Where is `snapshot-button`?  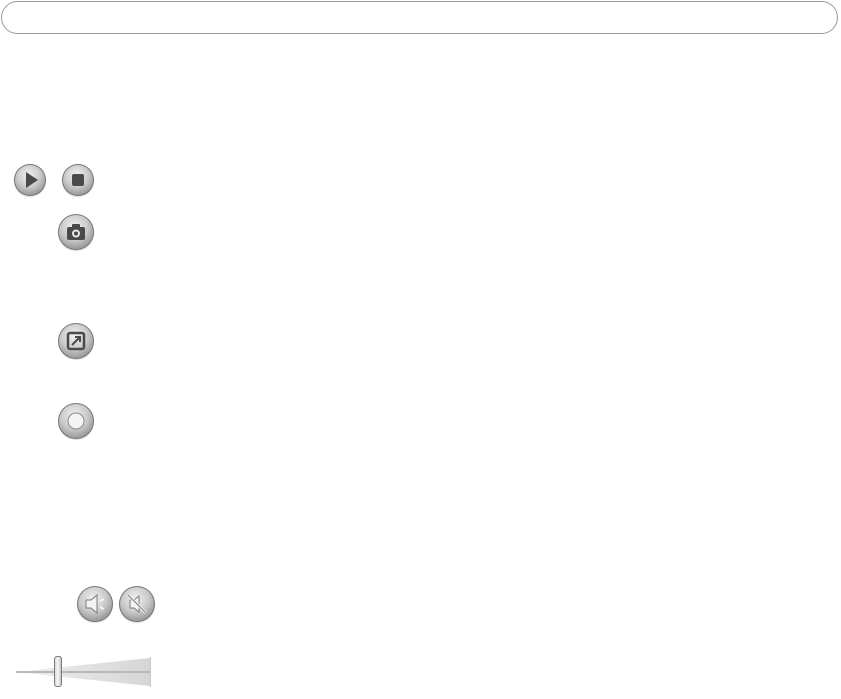
snapshot-button is located at coordinates (76, 232).